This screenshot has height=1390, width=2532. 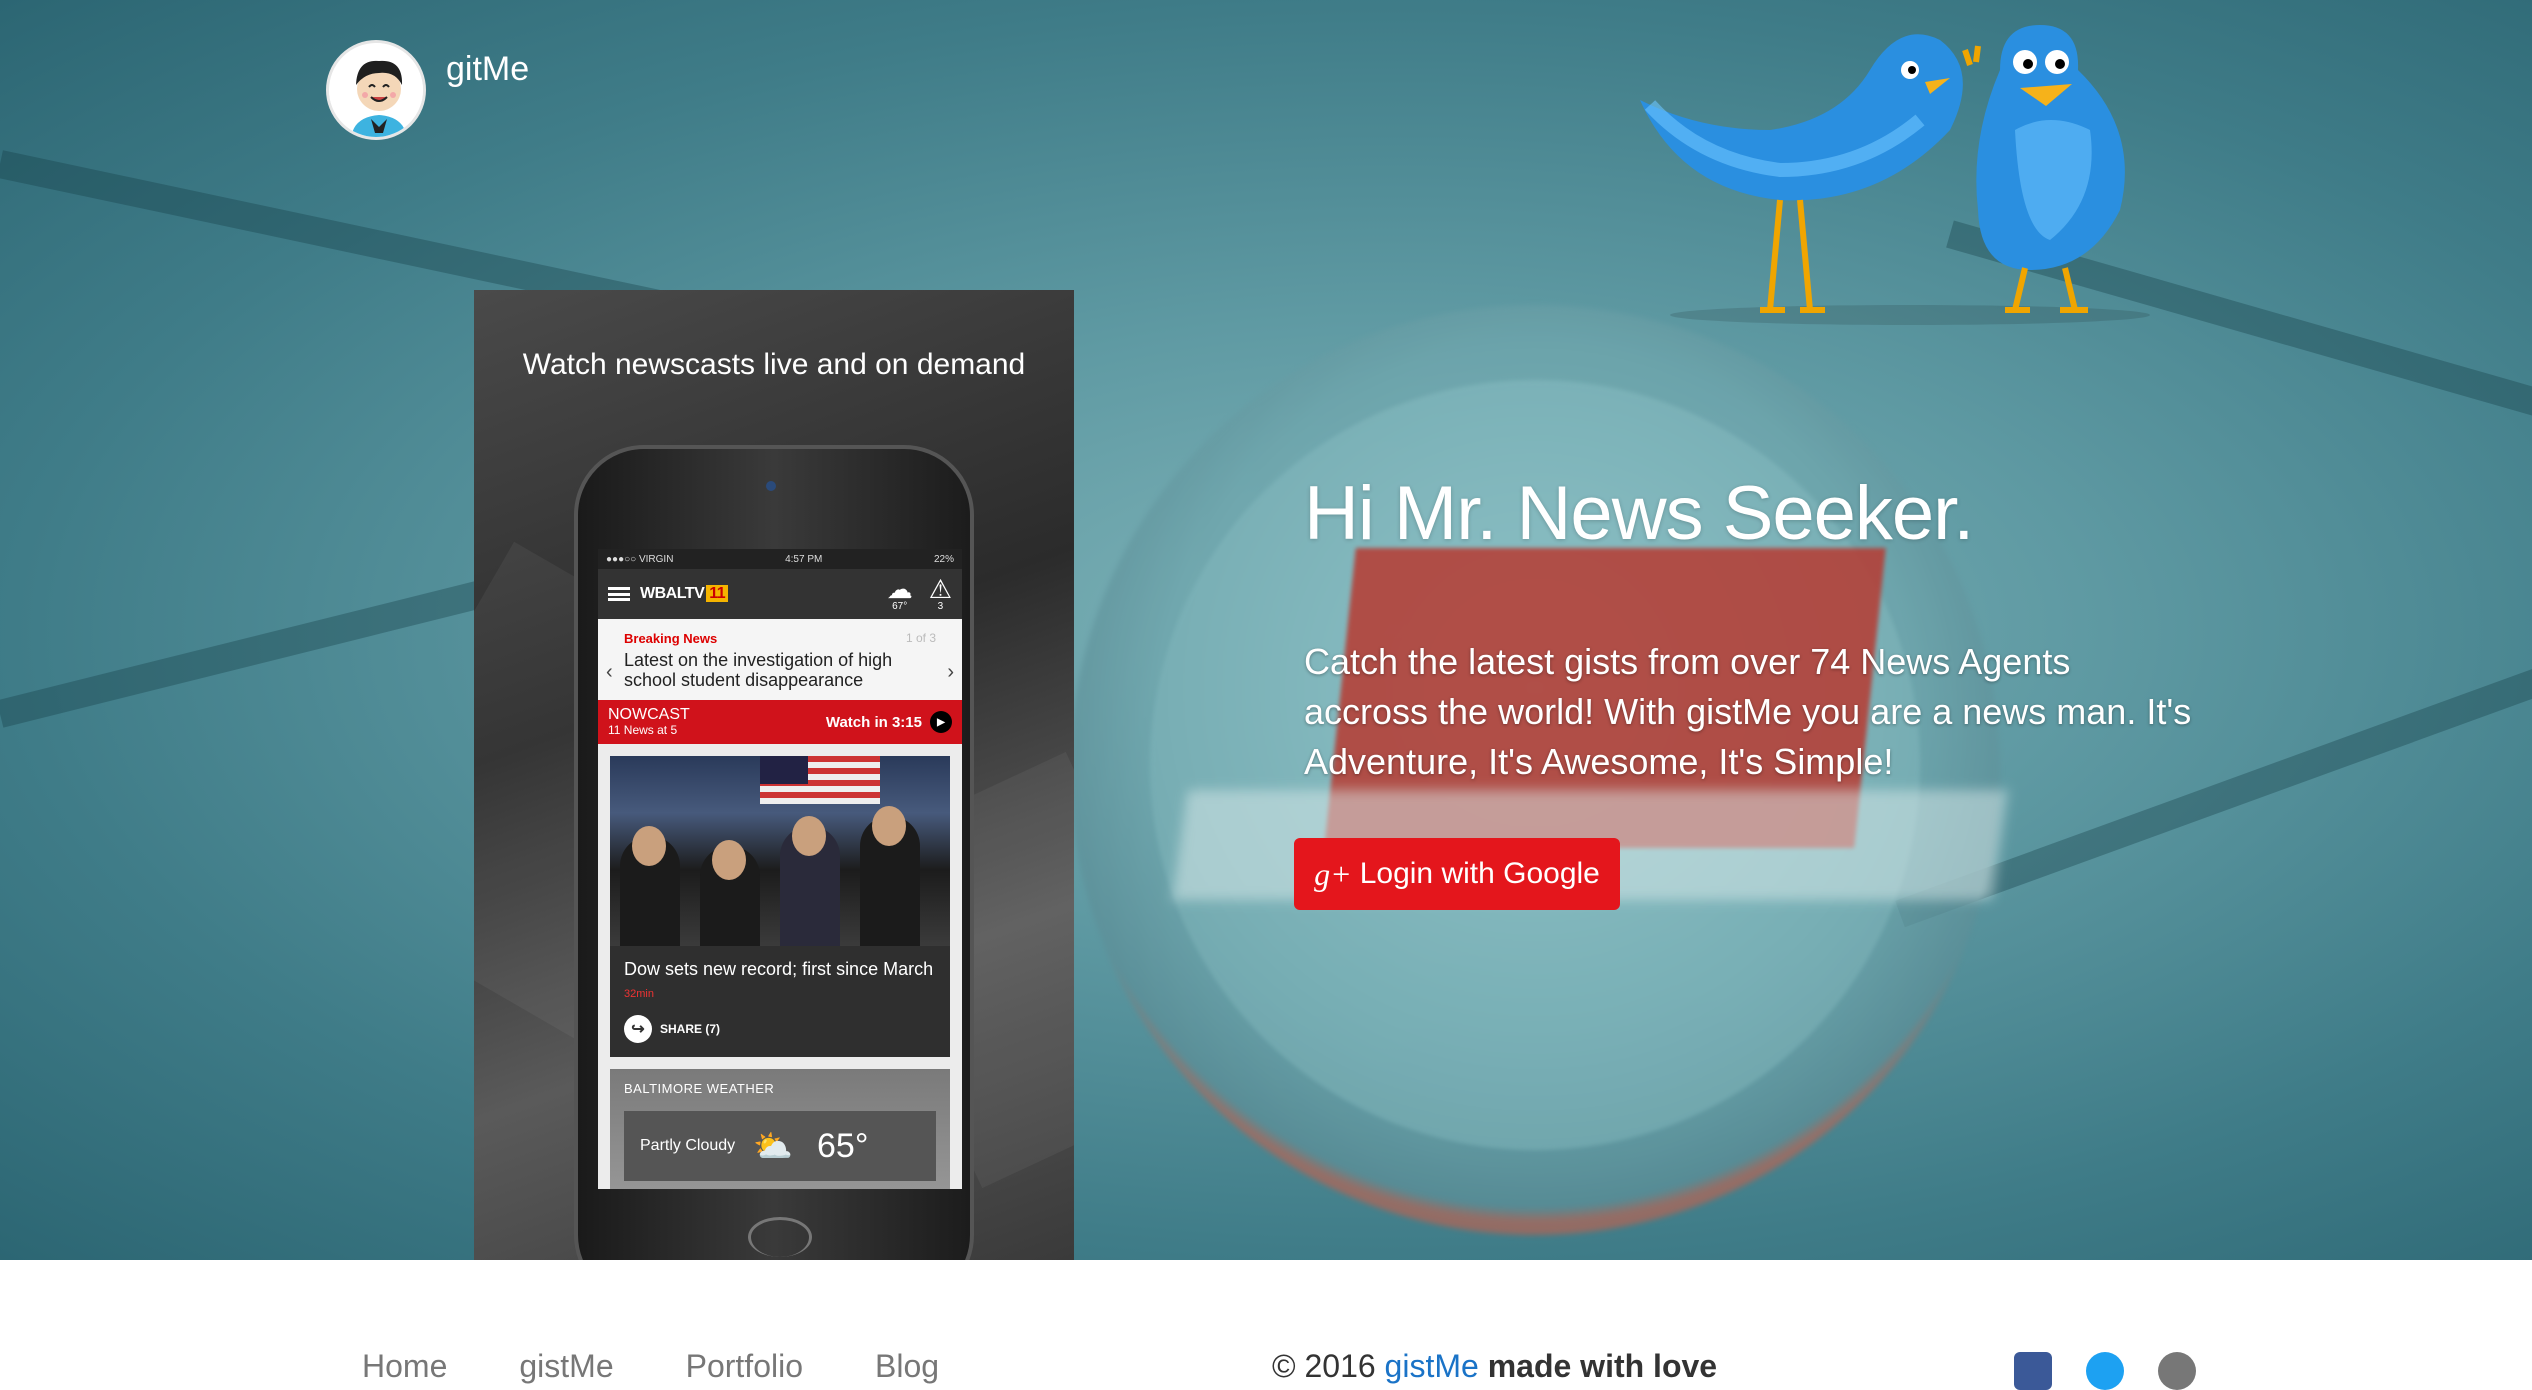 I want to click on nowcast-title: NOWCAST, so click(x=649, y=714).